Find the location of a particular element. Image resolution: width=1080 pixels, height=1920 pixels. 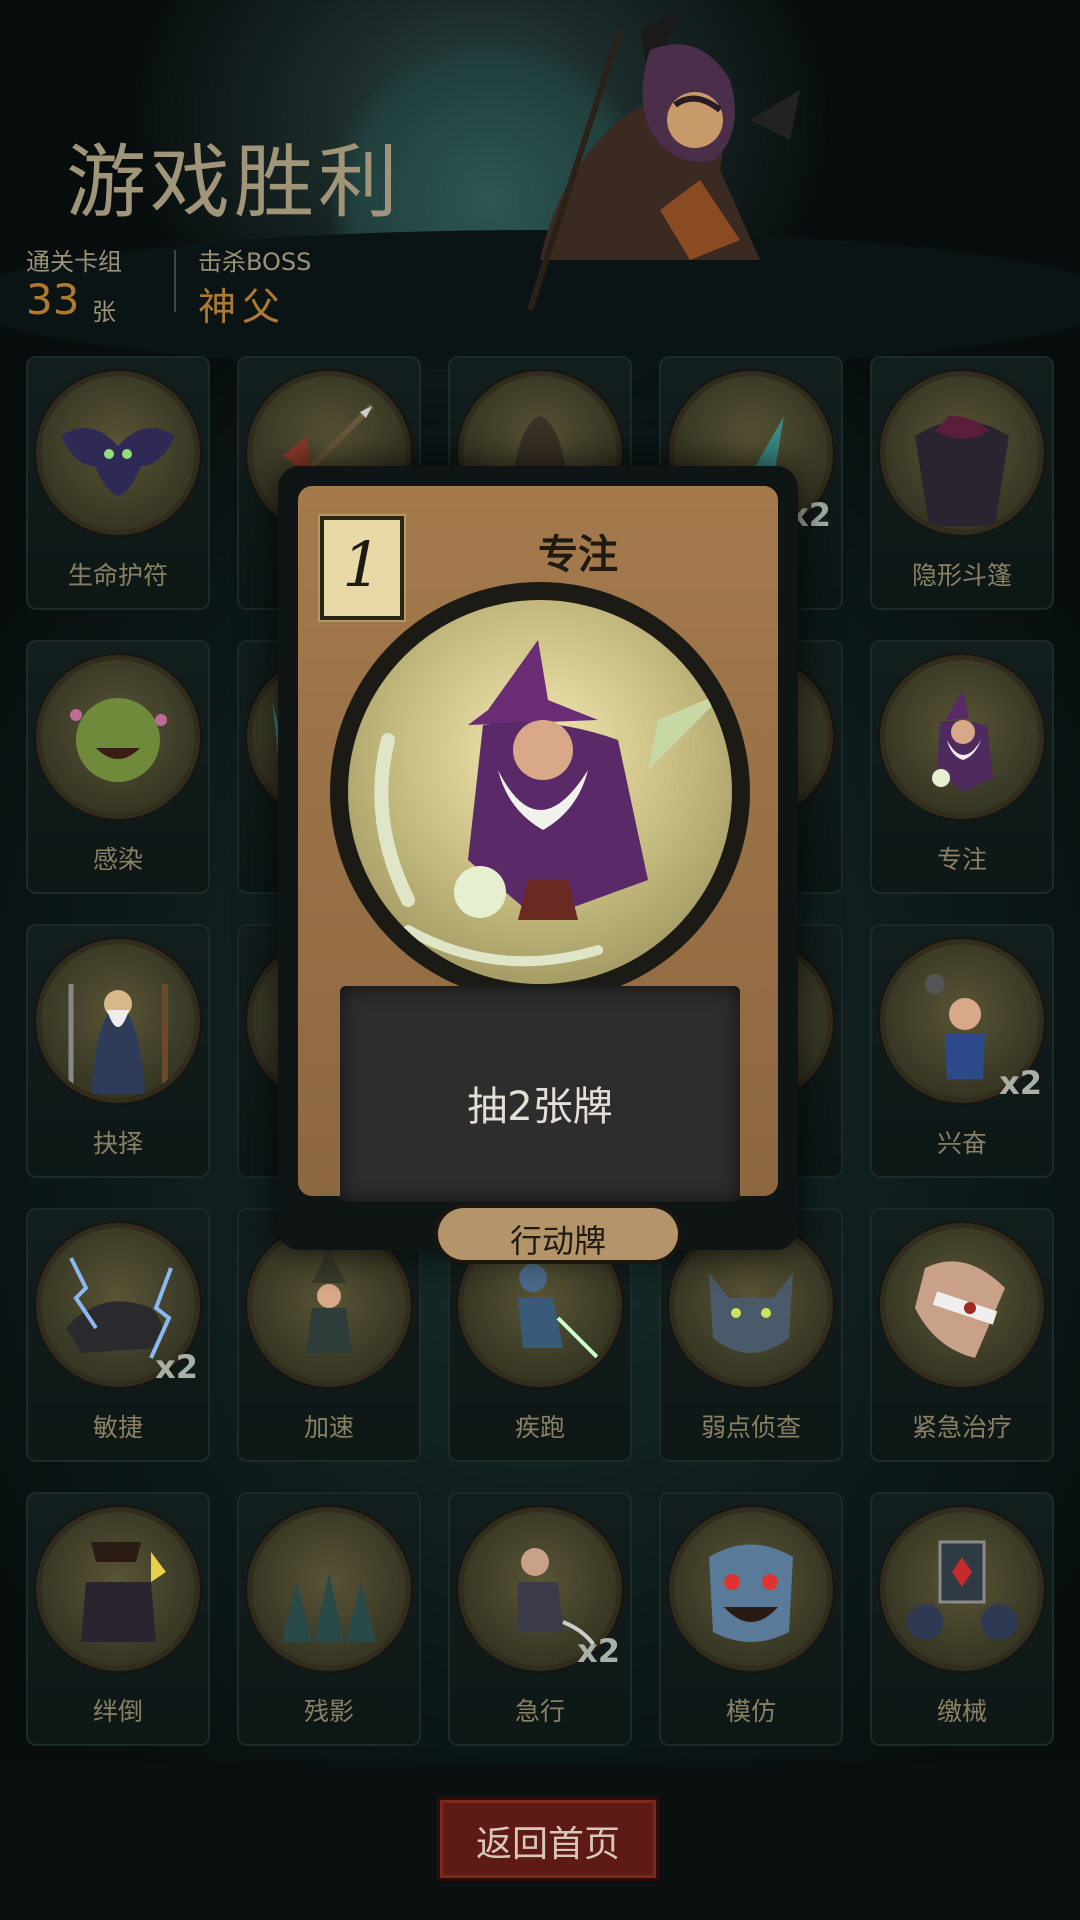

deck-card-tile: 绊倒 is located at coordinates (118, 1619).